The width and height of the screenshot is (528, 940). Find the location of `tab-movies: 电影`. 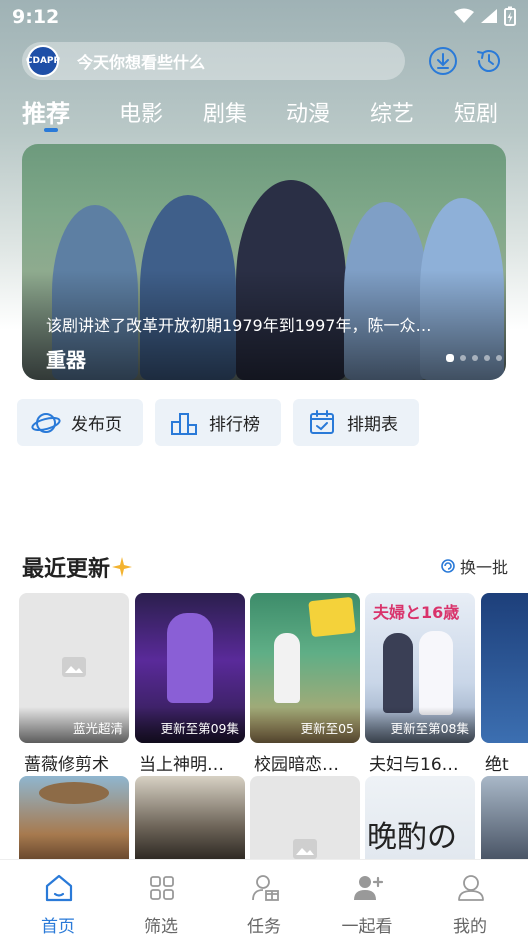

tab-movies: 电影 is located at coordinates (141, 112).